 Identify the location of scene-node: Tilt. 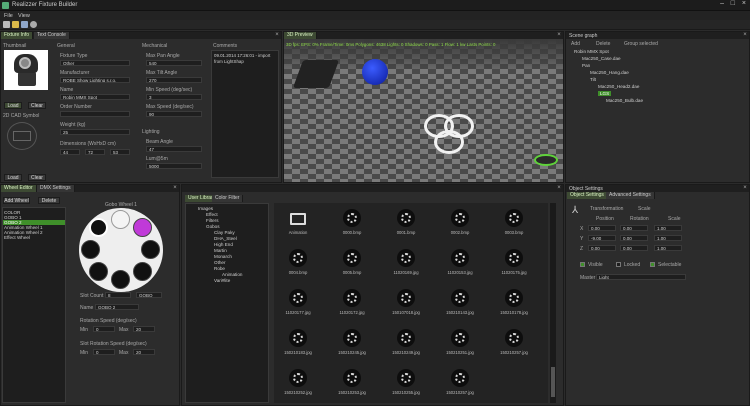
(593, 79).